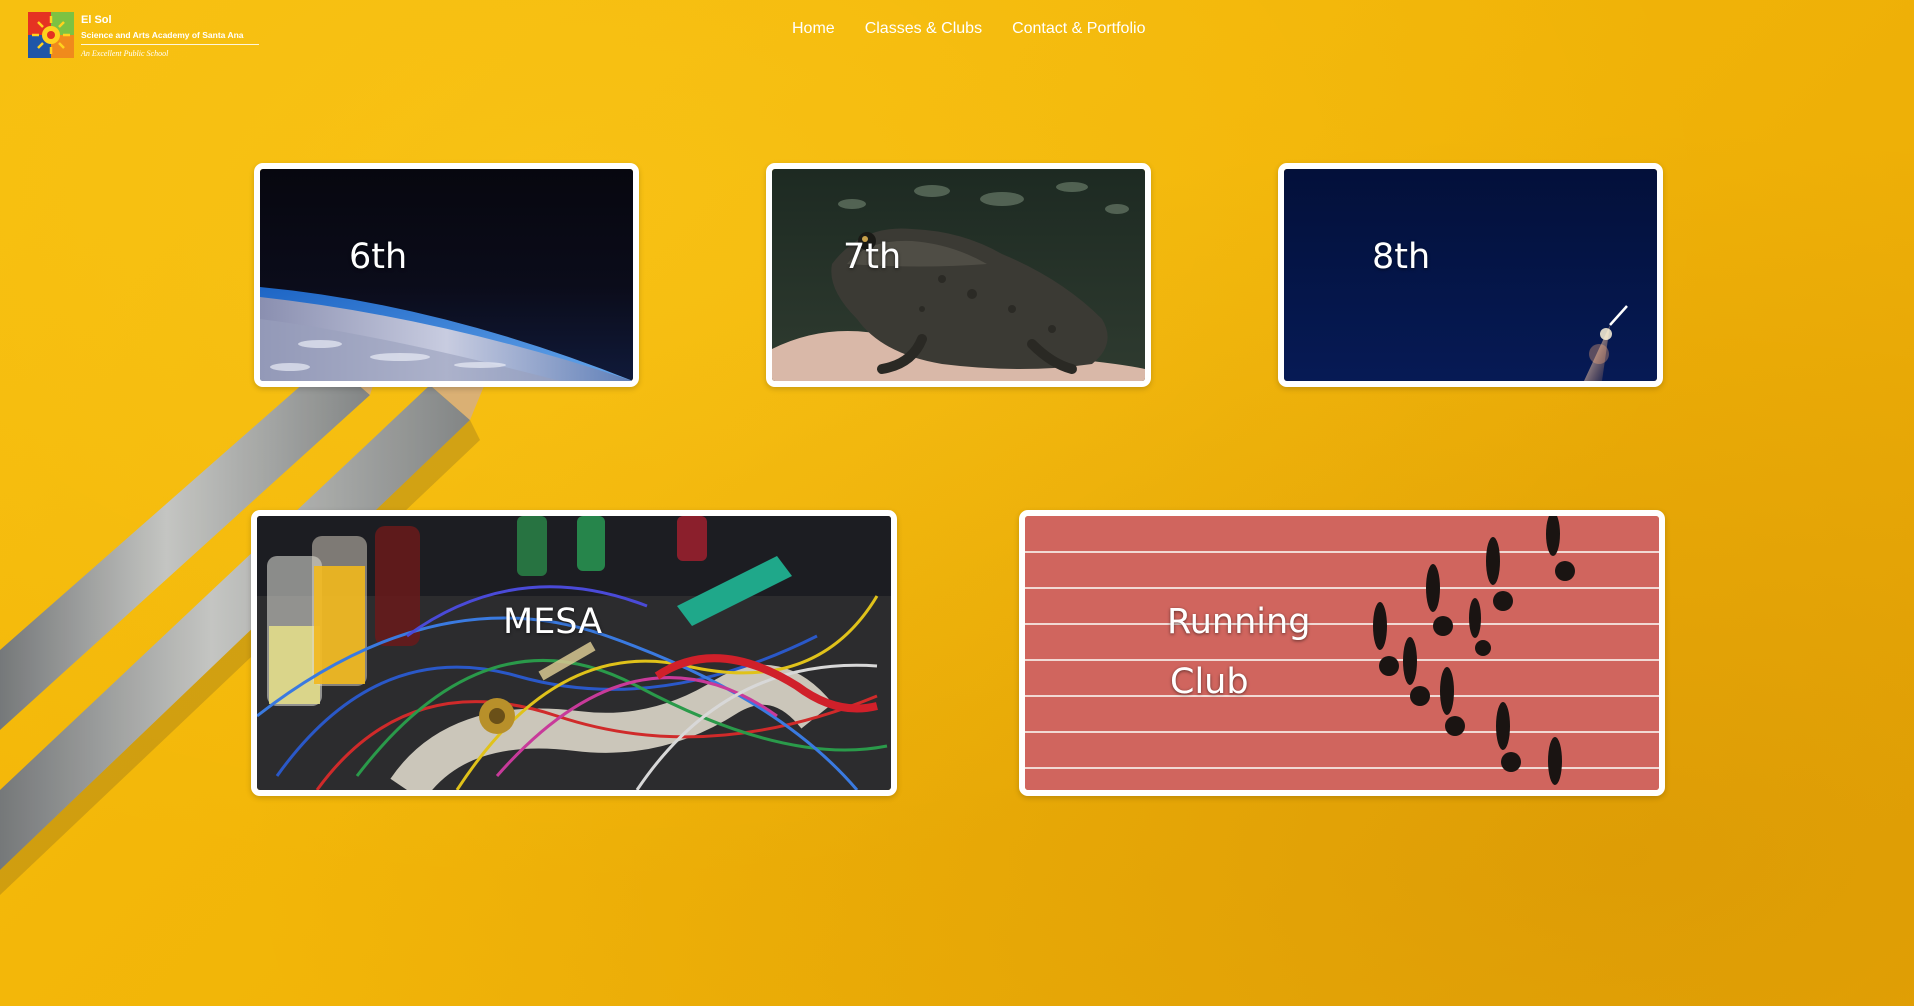 Image resolution: width=1914 pixels, height=1006 pixels. Describe the element at coordinates (162, 35) in the screenshot. I see `logo-subtitle: Science and Arts Academy of Santa Ana` at that location.